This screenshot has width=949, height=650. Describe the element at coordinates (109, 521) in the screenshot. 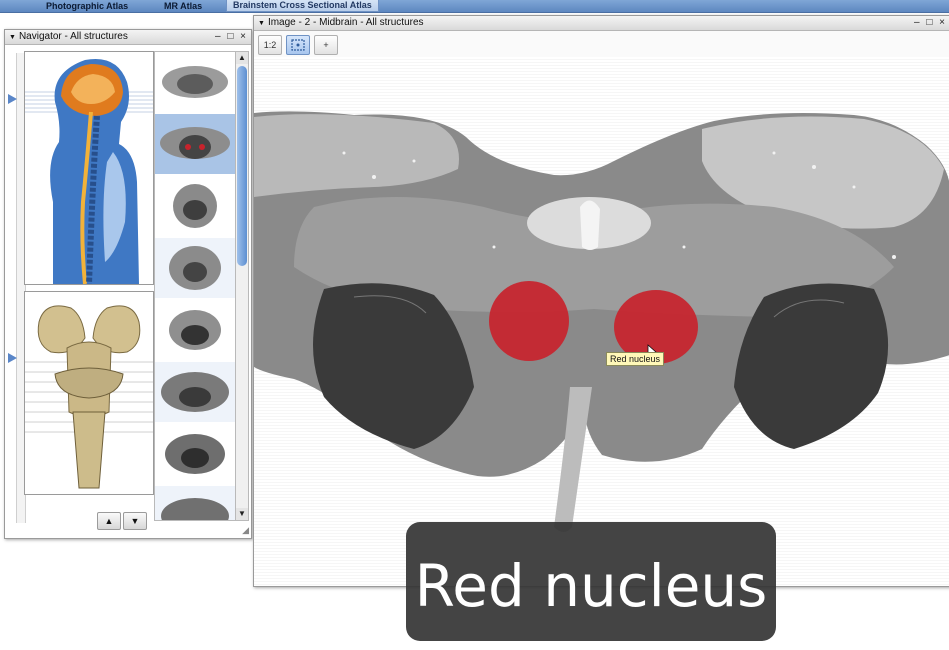

I see `step-up-button: ▲` at that location.